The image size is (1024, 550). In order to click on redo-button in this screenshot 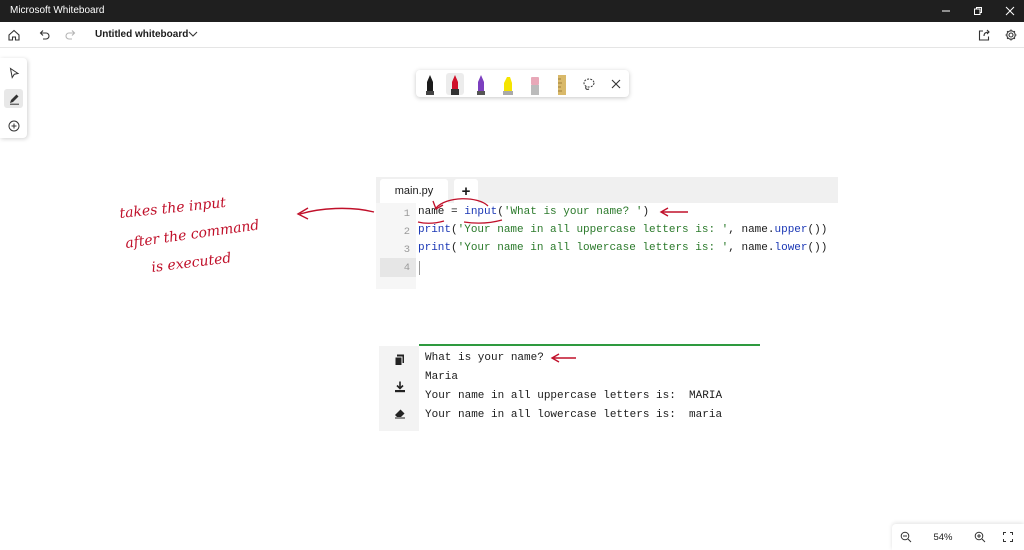, I will do `click(71, 35)`.